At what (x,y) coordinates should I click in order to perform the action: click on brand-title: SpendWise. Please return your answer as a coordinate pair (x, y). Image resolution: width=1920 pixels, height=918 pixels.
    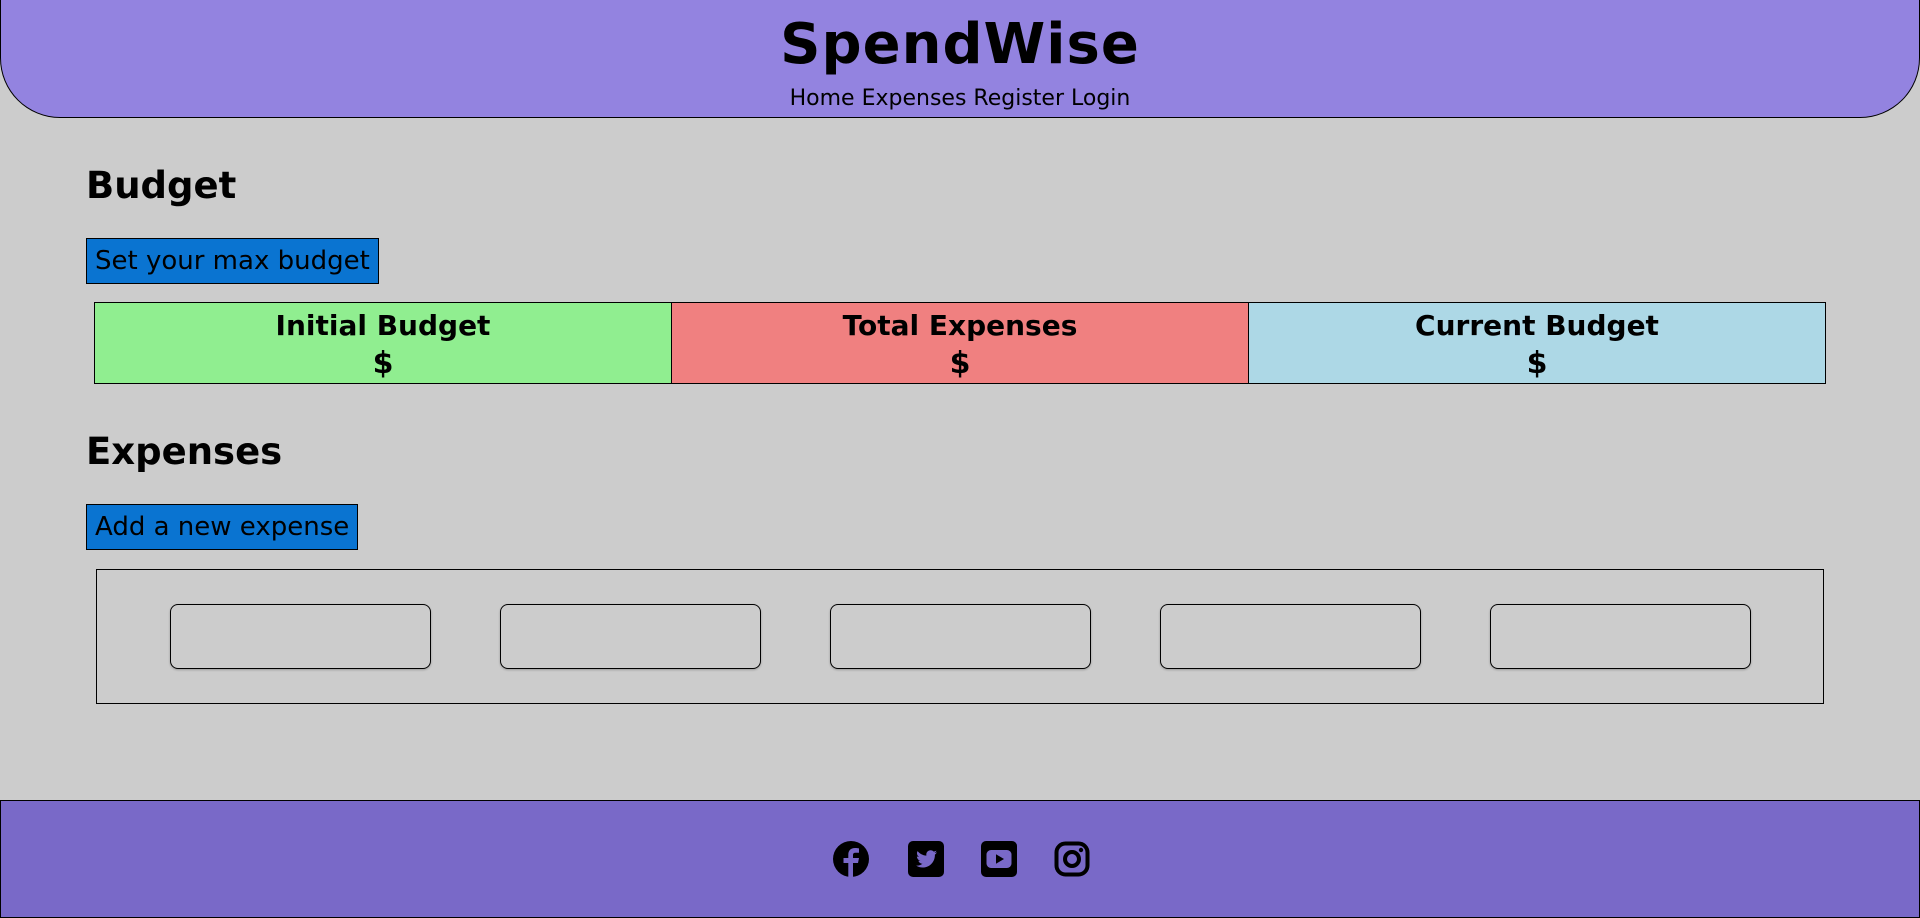
    Looking at the image, I should click on (960, 44).